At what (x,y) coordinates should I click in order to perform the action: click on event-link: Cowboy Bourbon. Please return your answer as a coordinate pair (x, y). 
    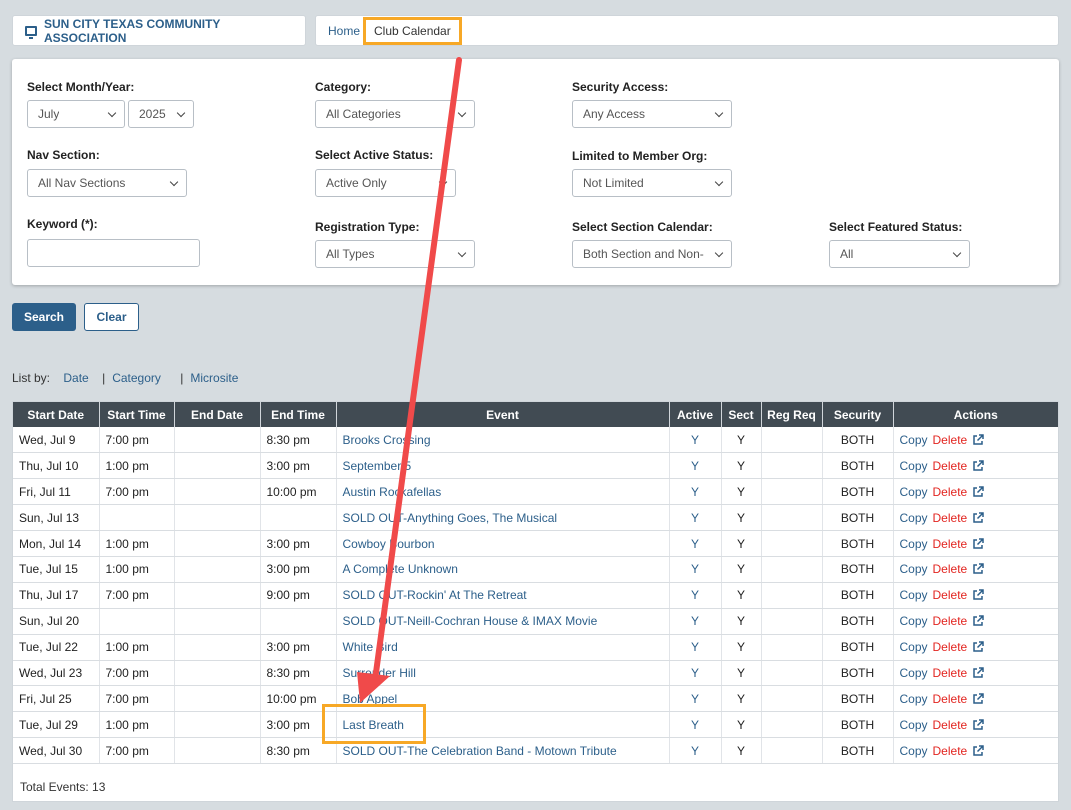
    Looking at the image, I should click on (389, 544).